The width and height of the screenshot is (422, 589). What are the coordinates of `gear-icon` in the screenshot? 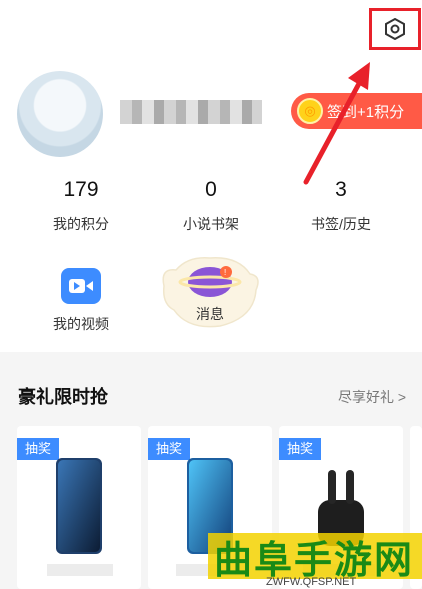 It's located at (395, 29).